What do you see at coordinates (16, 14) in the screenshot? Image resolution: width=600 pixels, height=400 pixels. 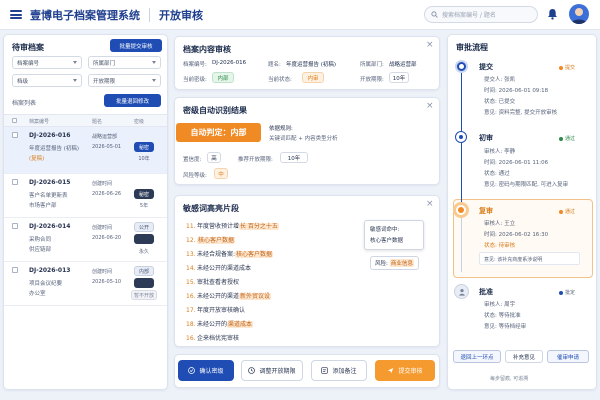 I see `menu-icon` at bounding box center [16, 14].